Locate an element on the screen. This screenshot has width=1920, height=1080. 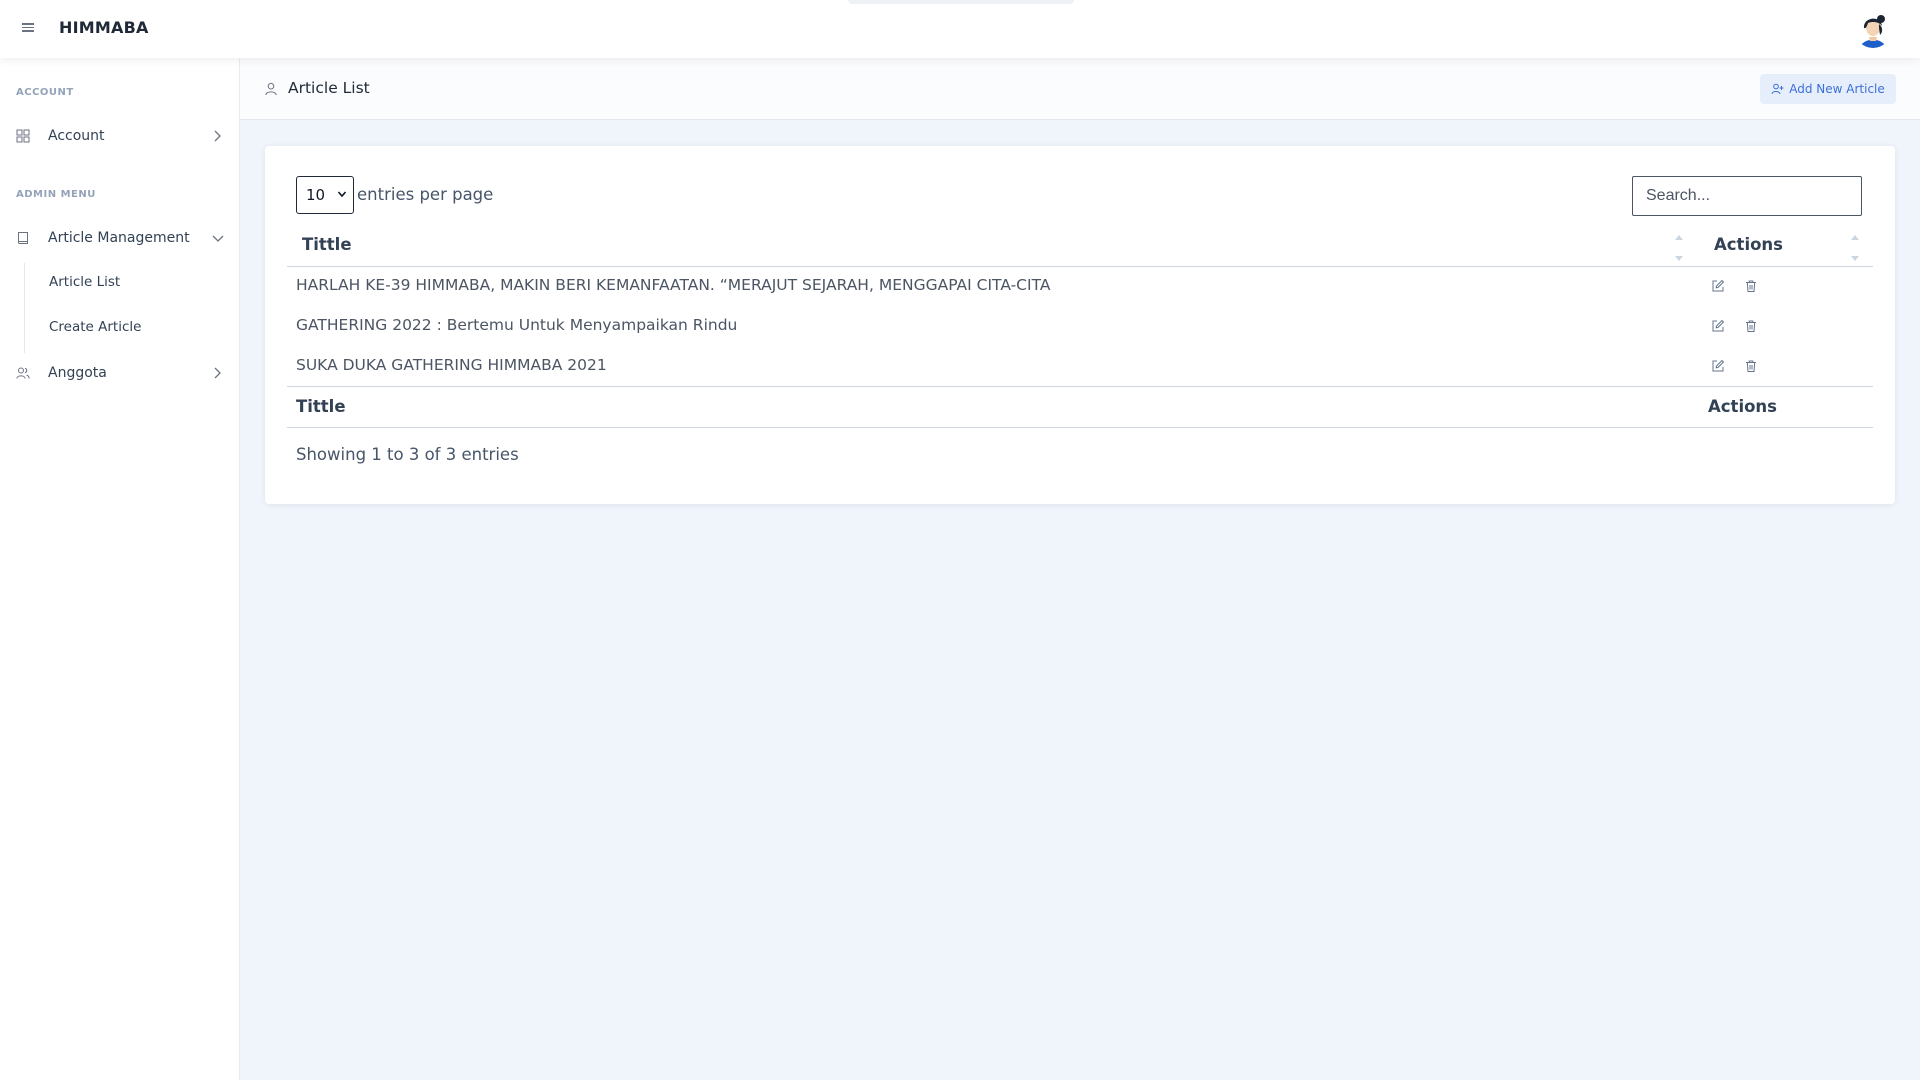
page-header: Article List Add New Article is located at coordinates (1080, 89).